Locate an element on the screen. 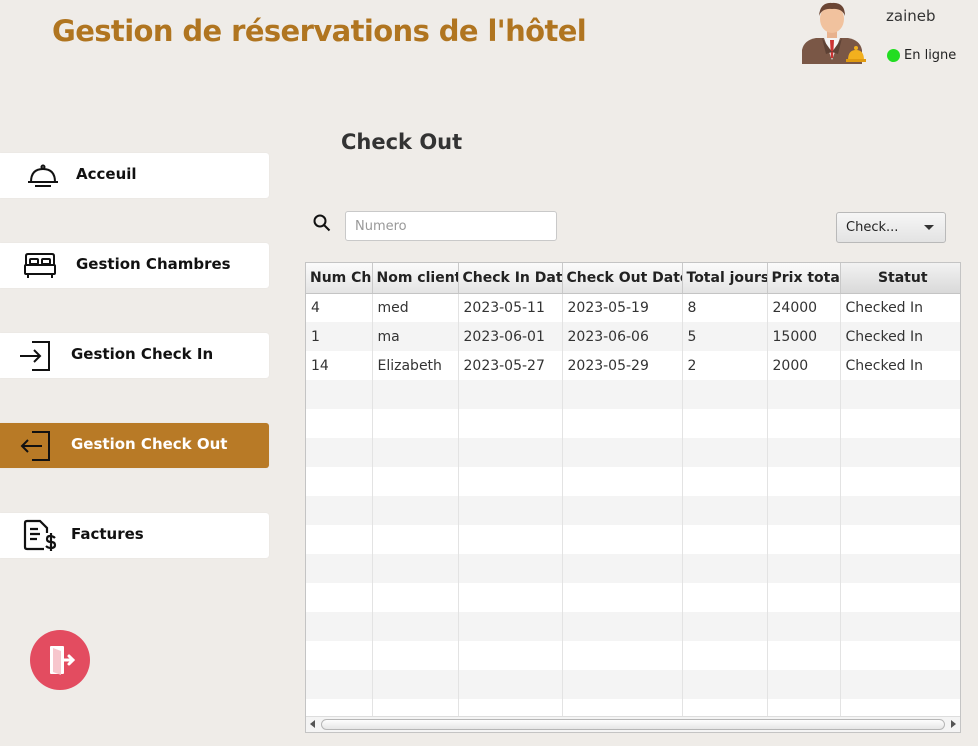 This screenshot has height=746, width=978. exit-door-icon is located at coordinates (63, 660).